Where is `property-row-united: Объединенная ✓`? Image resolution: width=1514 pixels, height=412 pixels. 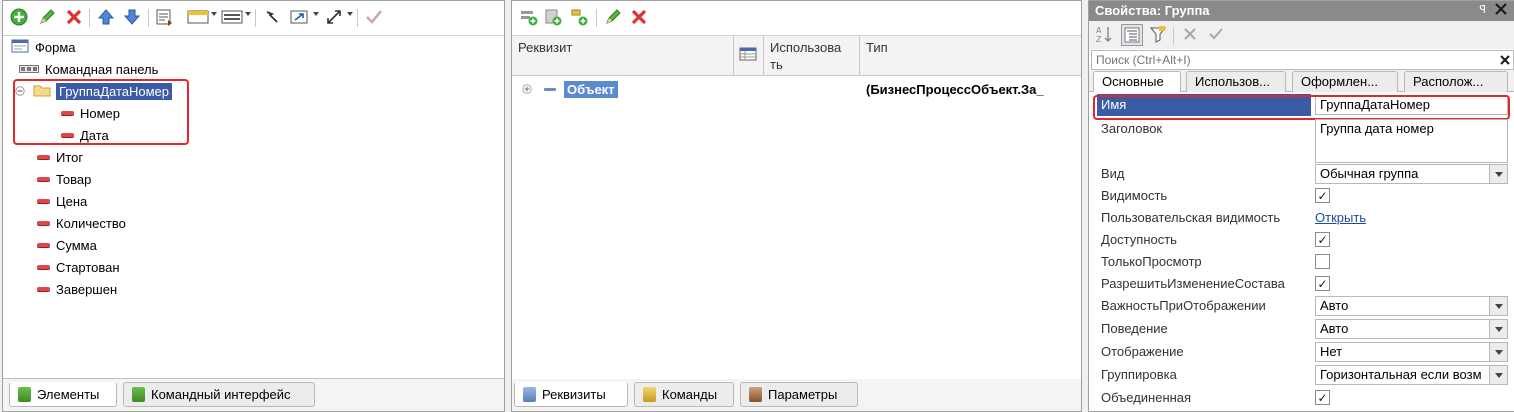 property-row-united: Объединенная ✓ is located at coordinates (1301, 398).